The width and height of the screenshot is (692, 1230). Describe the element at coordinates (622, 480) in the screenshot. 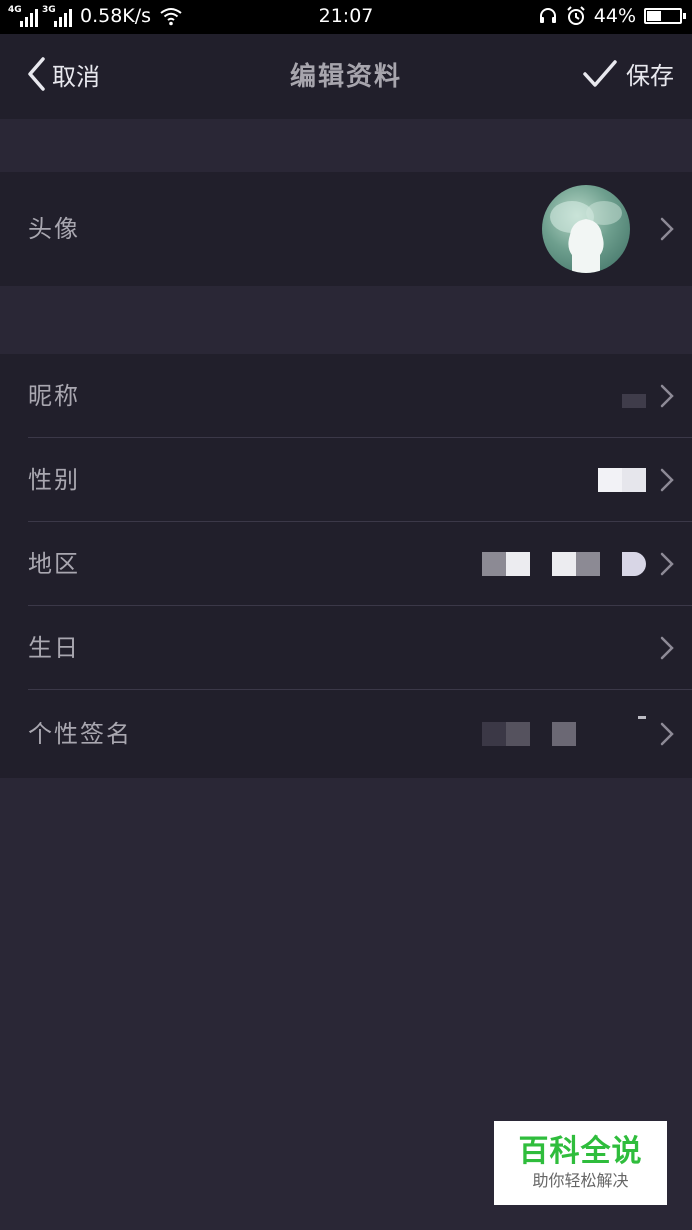

I see `gender-value` at that location.